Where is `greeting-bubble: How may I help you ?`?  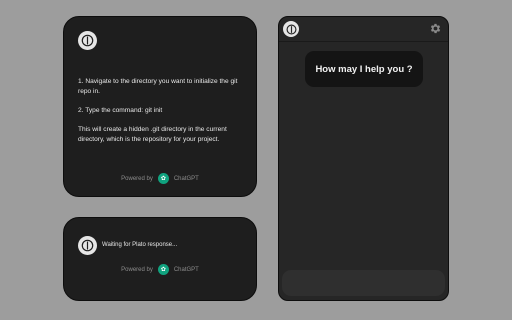 greeting-bubble: How may I help you ? is located at coordinates (364, 69).